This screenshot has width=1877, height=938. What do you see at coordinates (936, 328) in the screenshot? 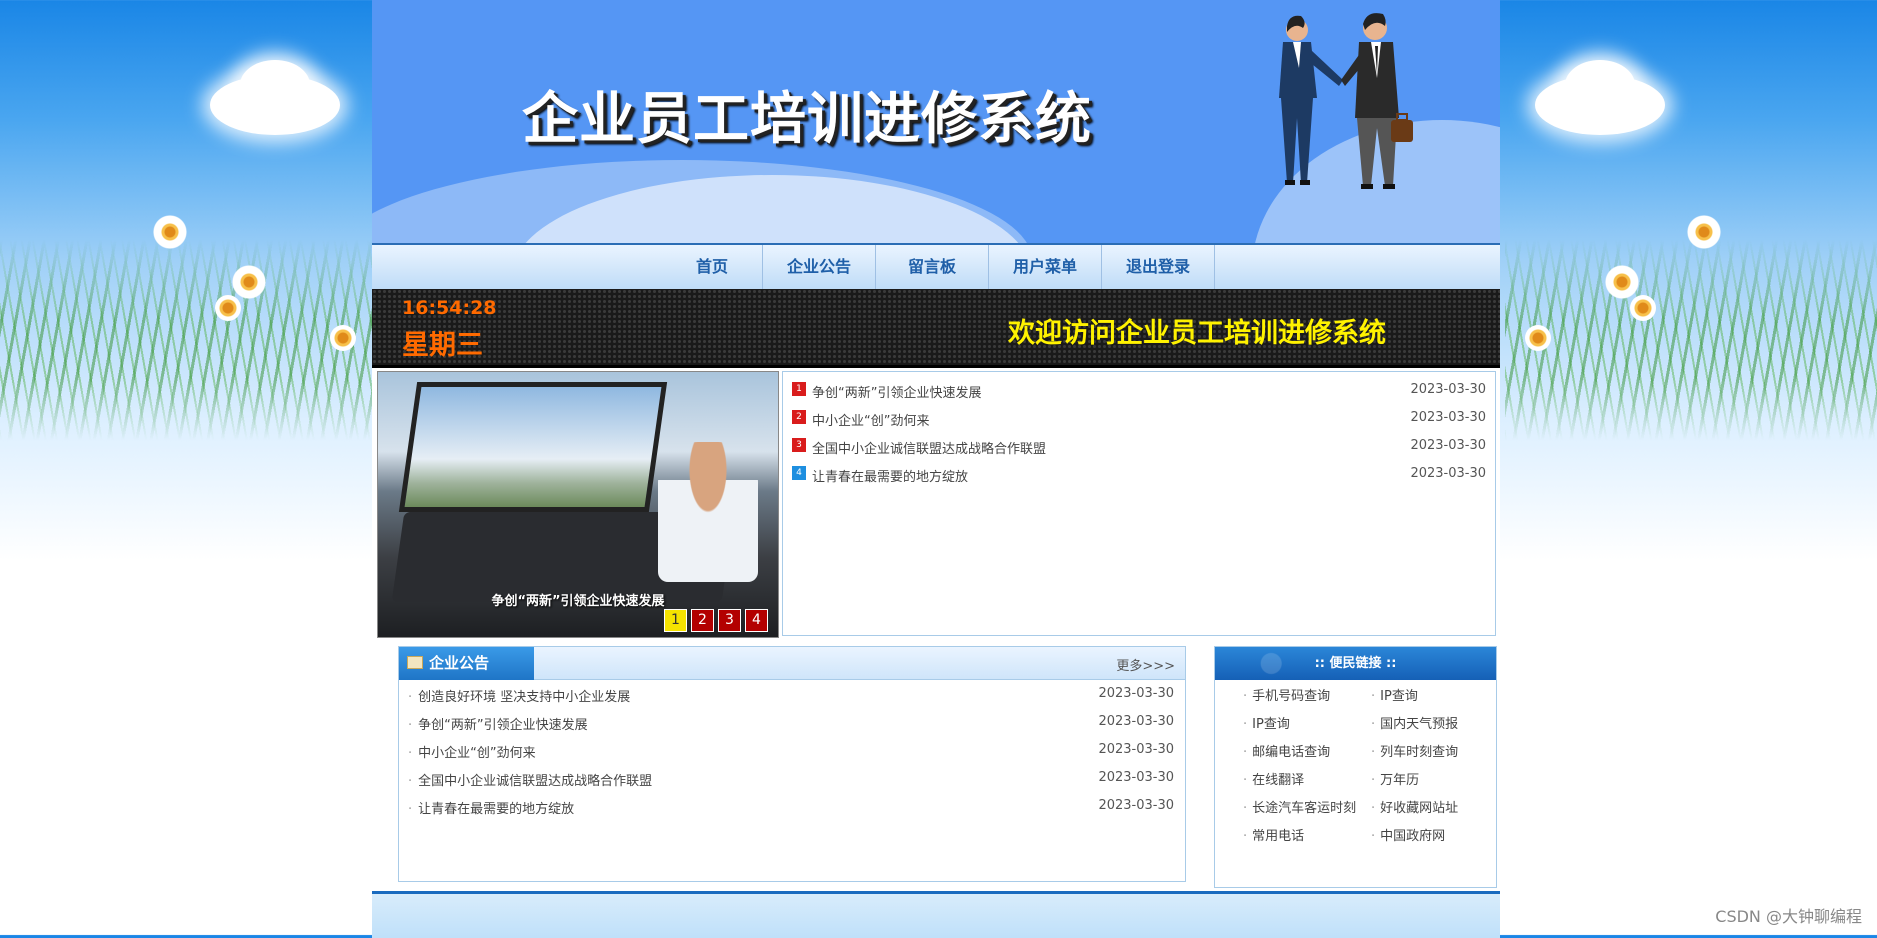
I see `led-banner: 16:54:28 星期三 欢迎访问企业员工培训进修系统` at bounding box center [936, 328].